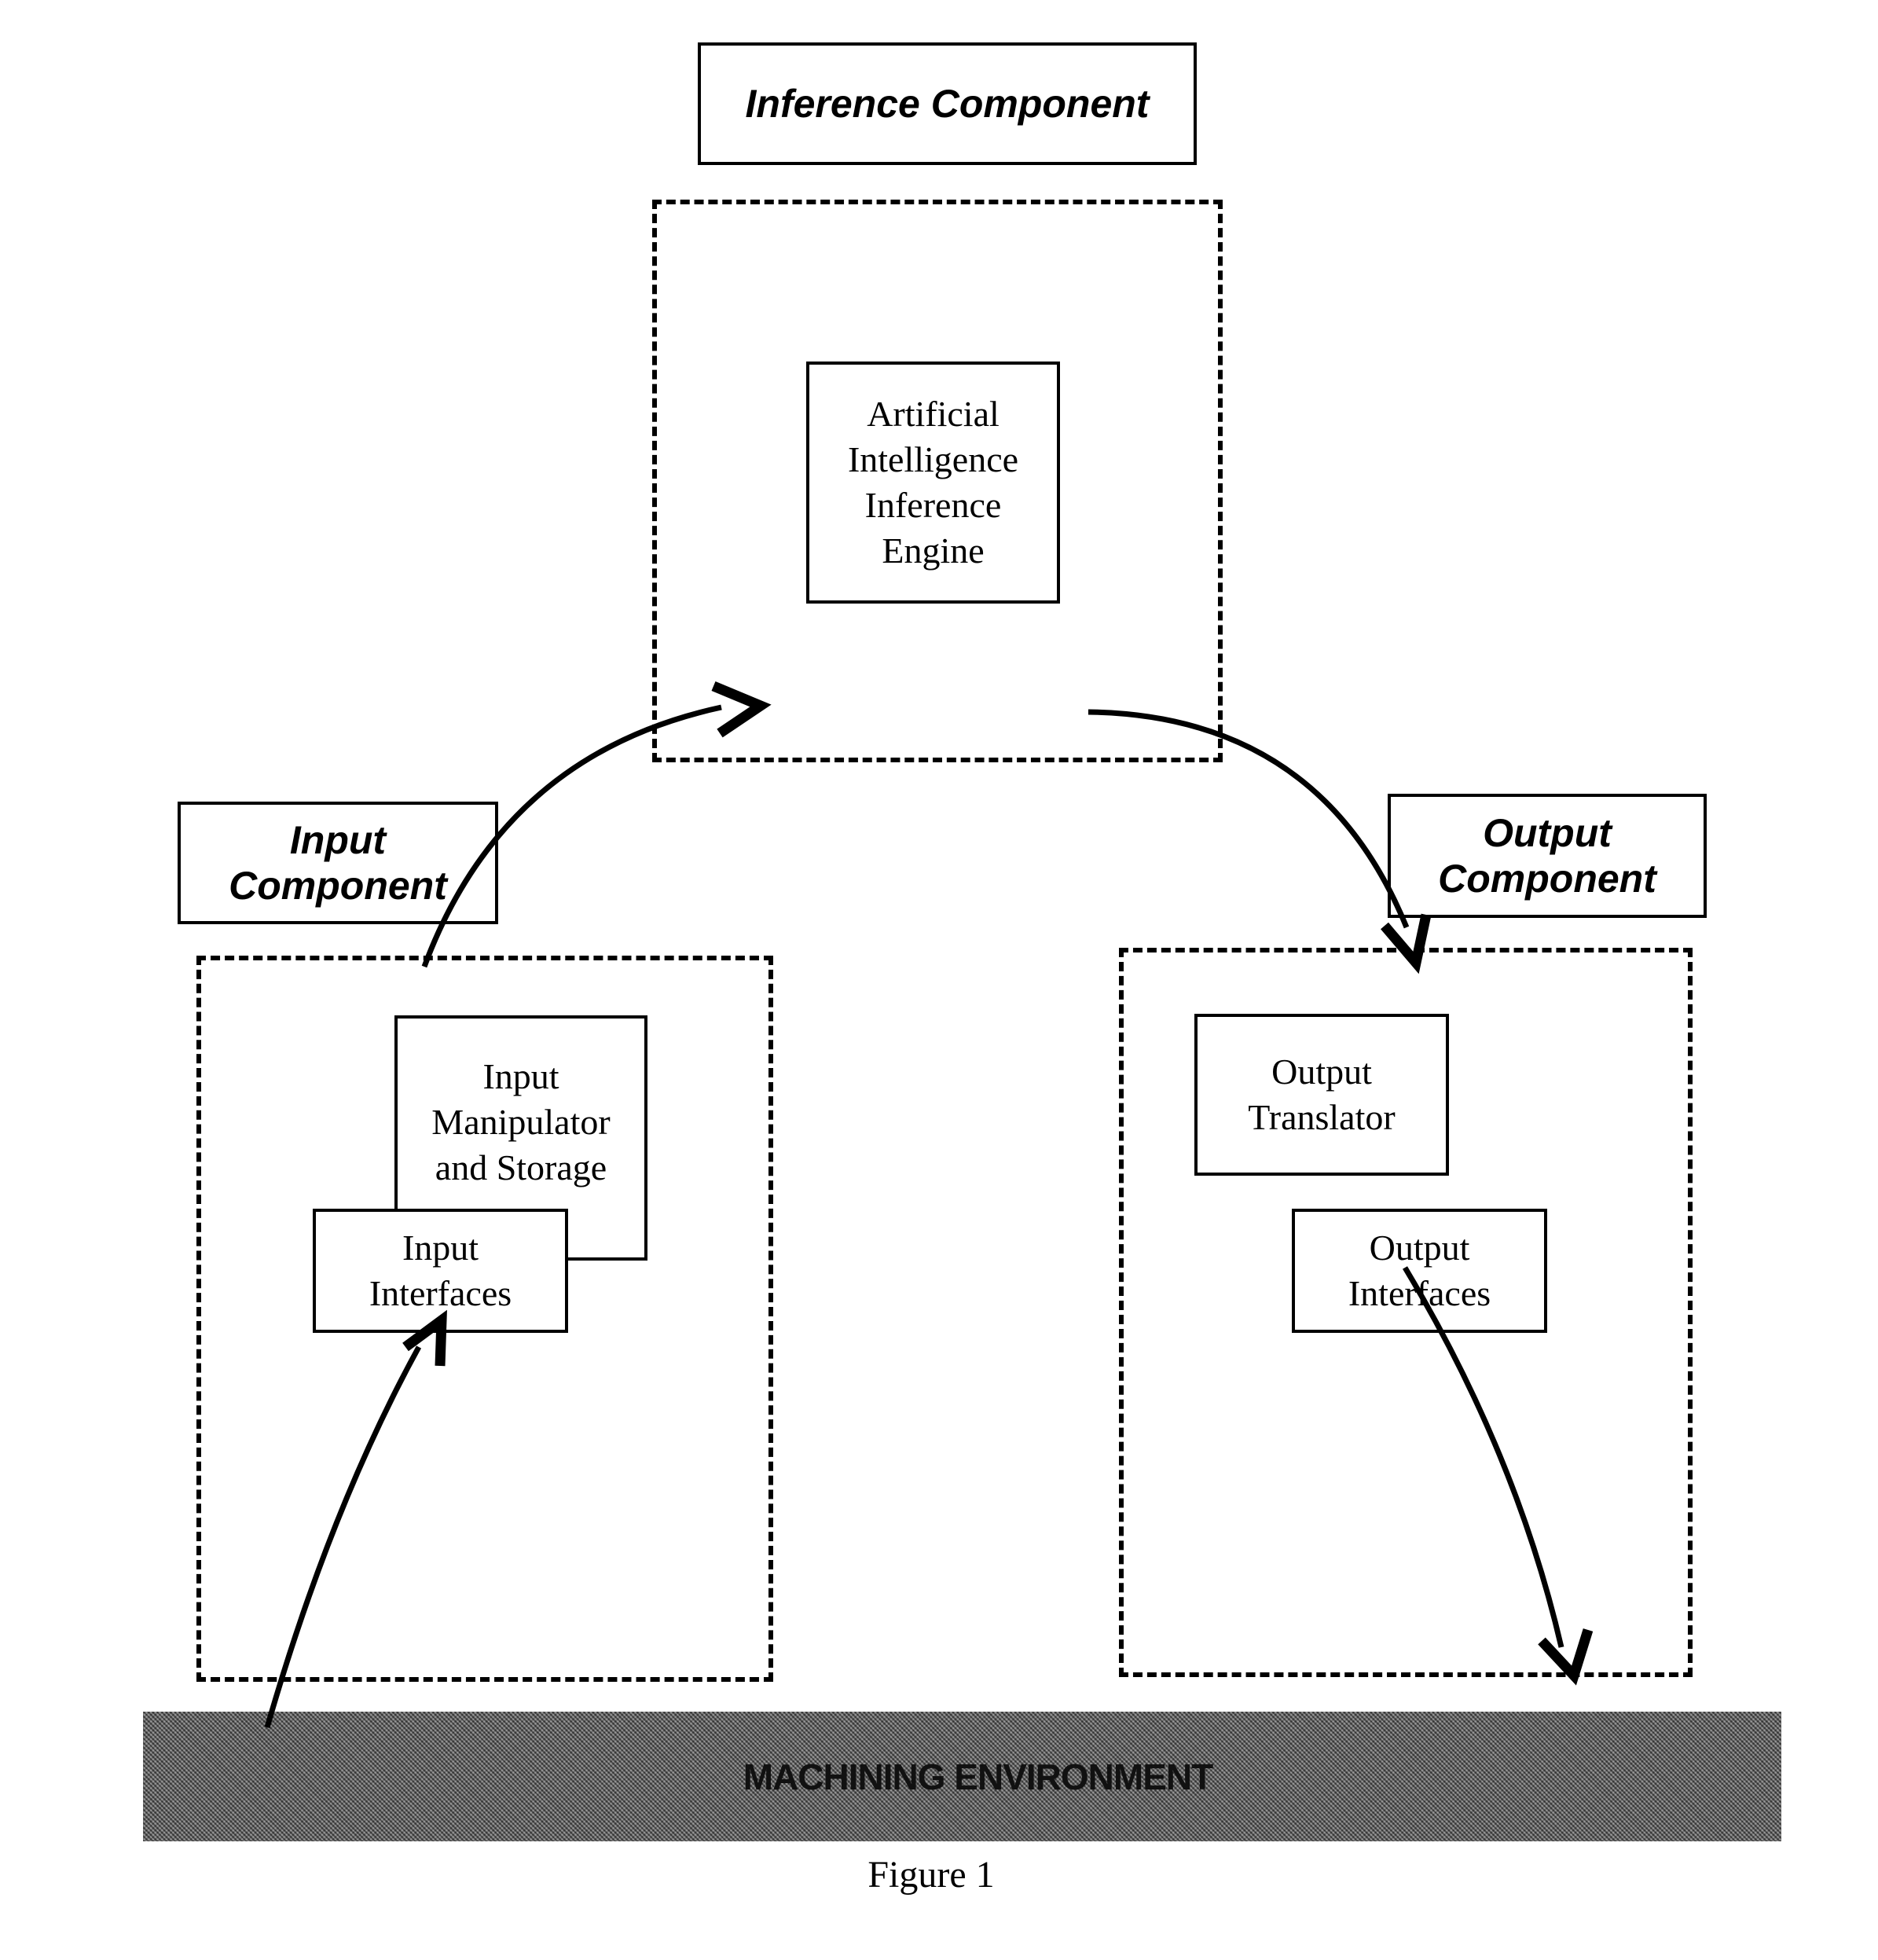 The image size is (1878, 1960). I want to click on inference-component-title-text: Inference Component, so click(947, 104).